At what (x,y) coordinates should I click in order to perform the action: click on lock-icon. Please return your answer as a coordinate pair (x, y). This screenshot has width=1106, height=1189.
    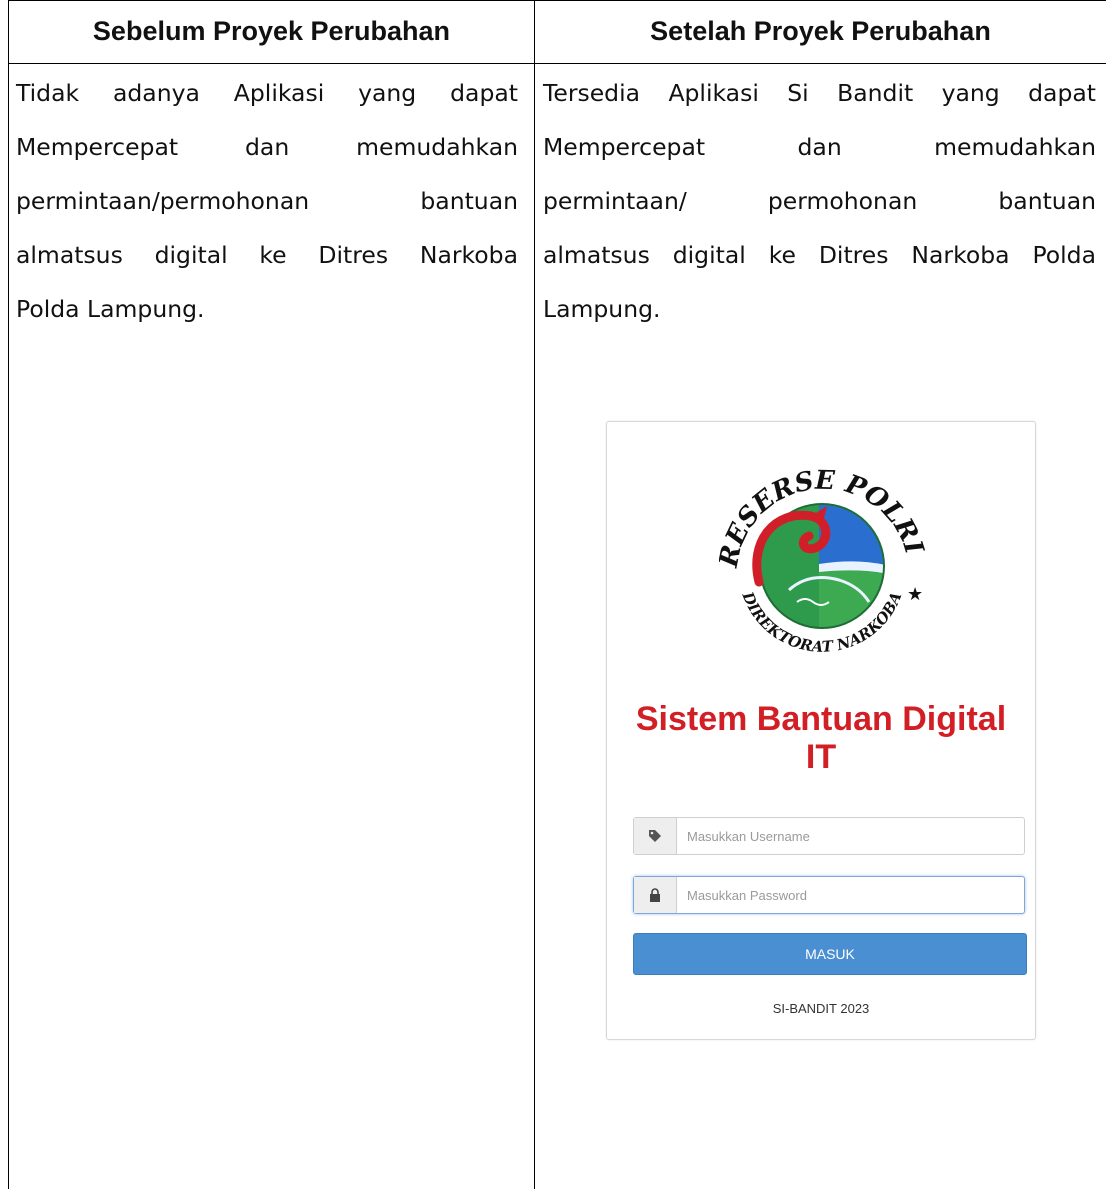
    Looking at the image, I should click on (655, 895).